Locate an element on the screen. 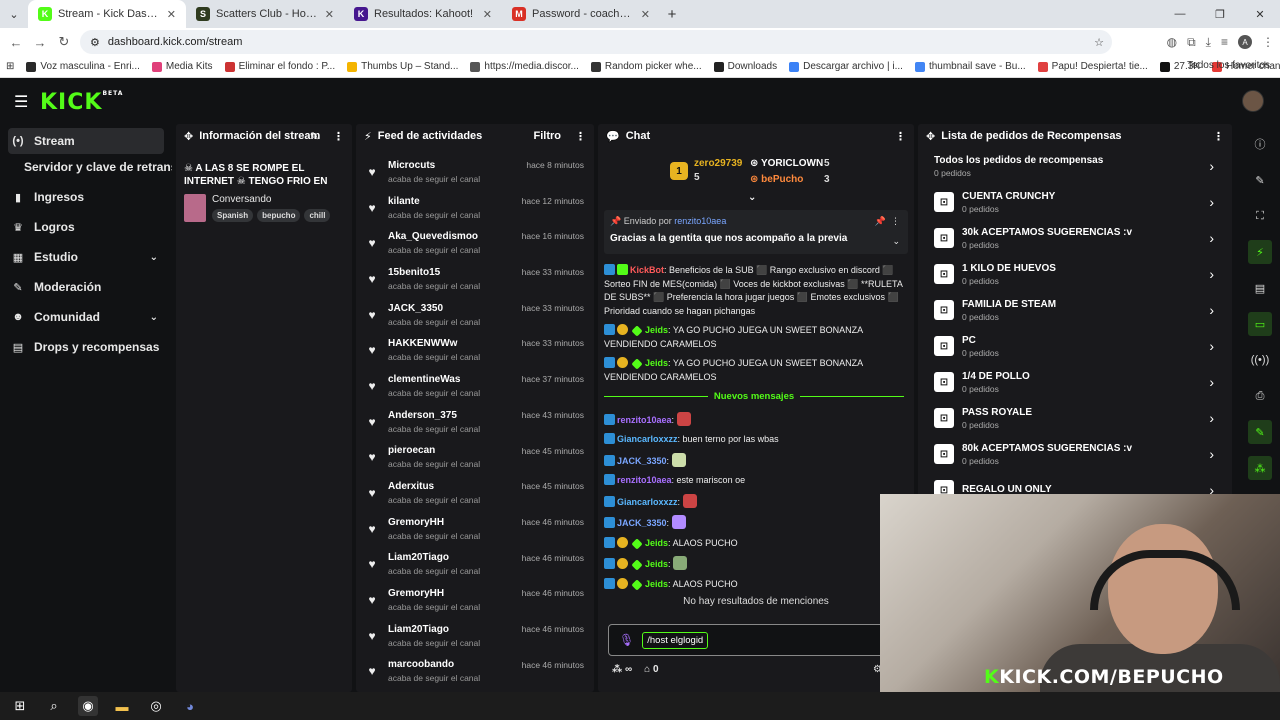 This screenshot has height=720, width=1280. download-icon: ⤓ is located at coordinates (1208, 42).